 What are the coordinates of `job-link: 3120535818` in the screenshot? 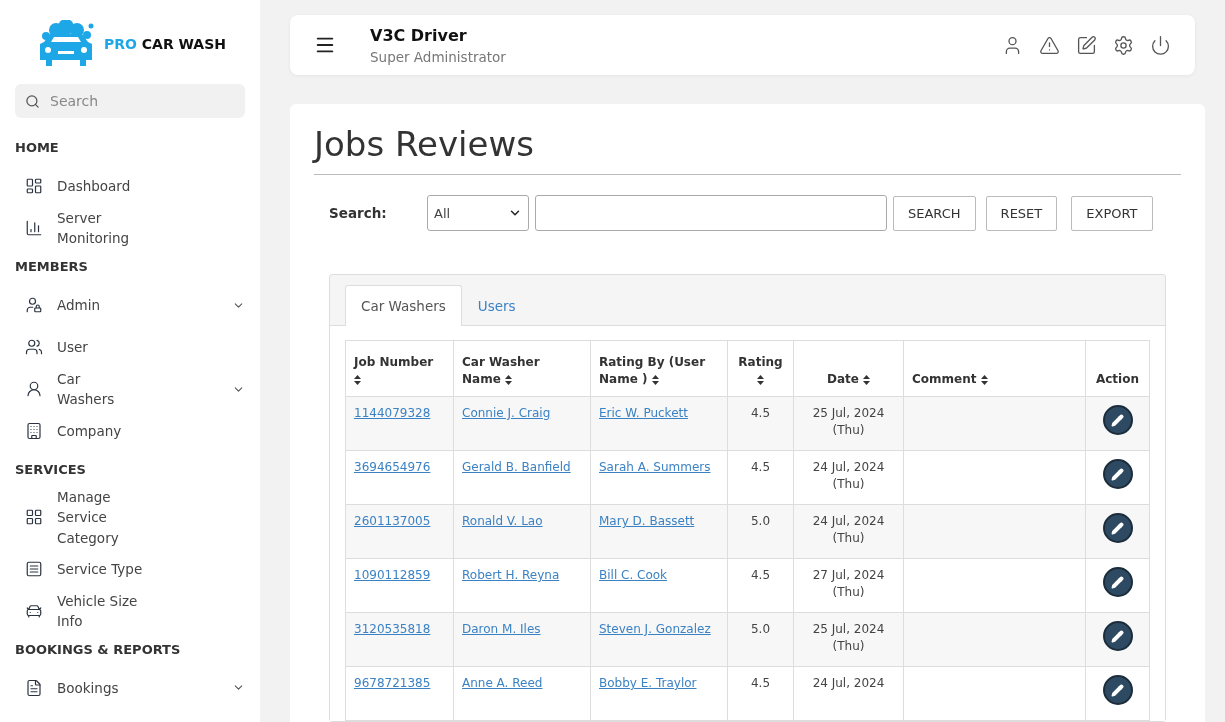 It's located at (392, 629).